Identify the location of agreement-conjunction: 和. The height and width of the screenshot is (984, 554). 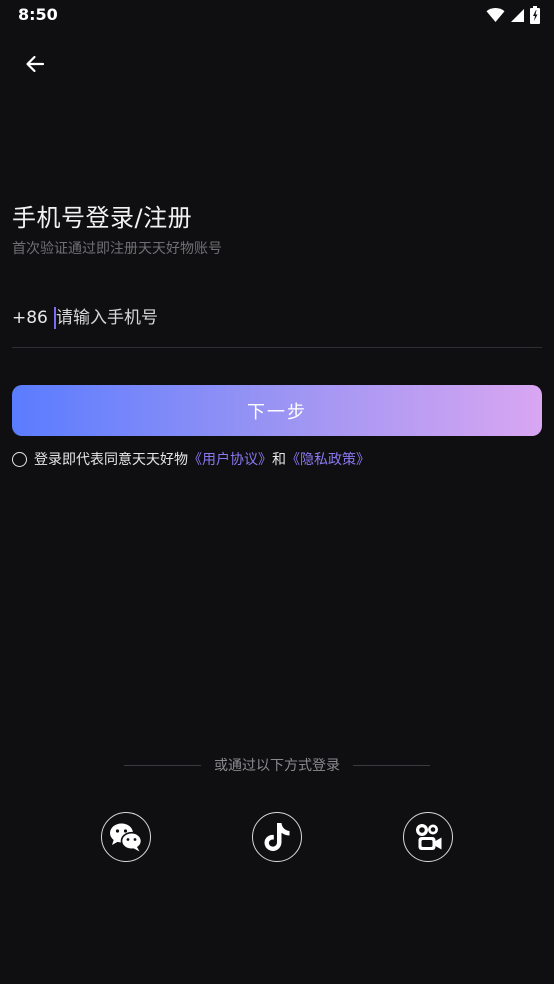
(279, 460).